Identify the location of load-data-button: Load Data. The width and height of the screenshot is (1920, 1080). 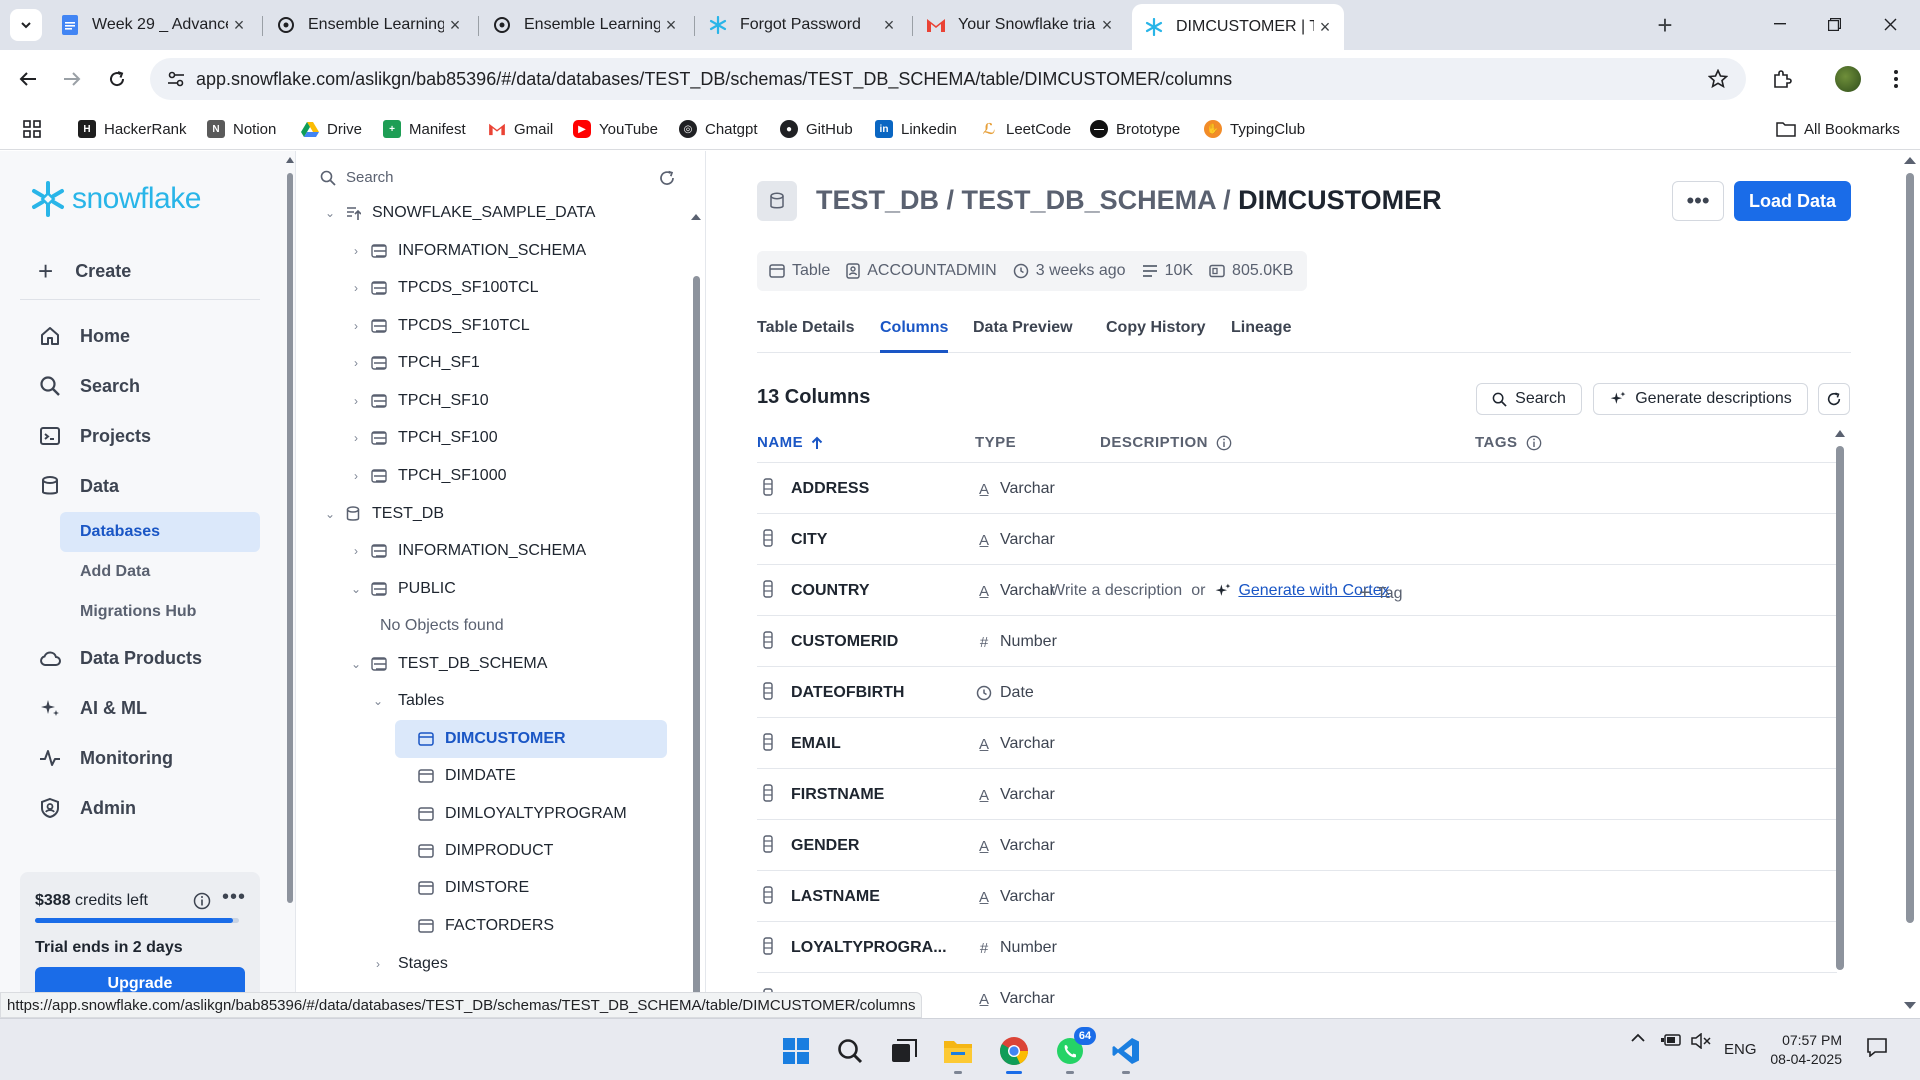
(1792, 201).